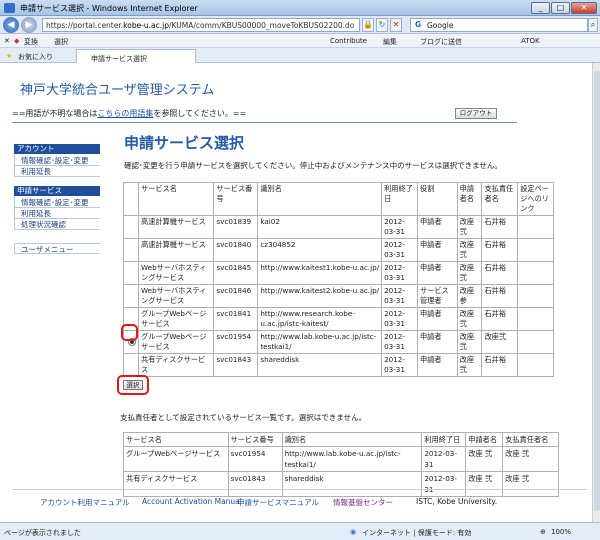  I want to click on cell-payer: 石井裕, so click(500, 365).